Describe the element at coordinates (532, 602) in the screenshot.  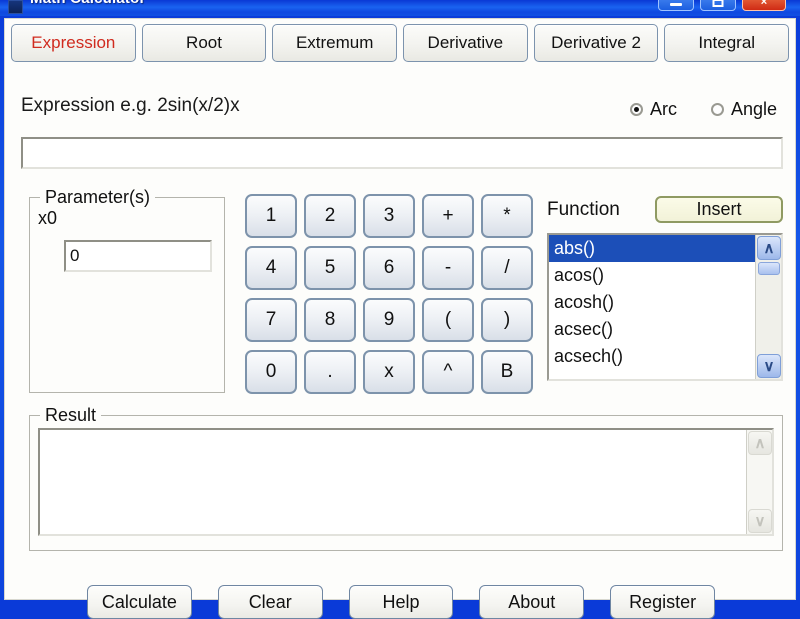
I see `about-button: About` at that location.